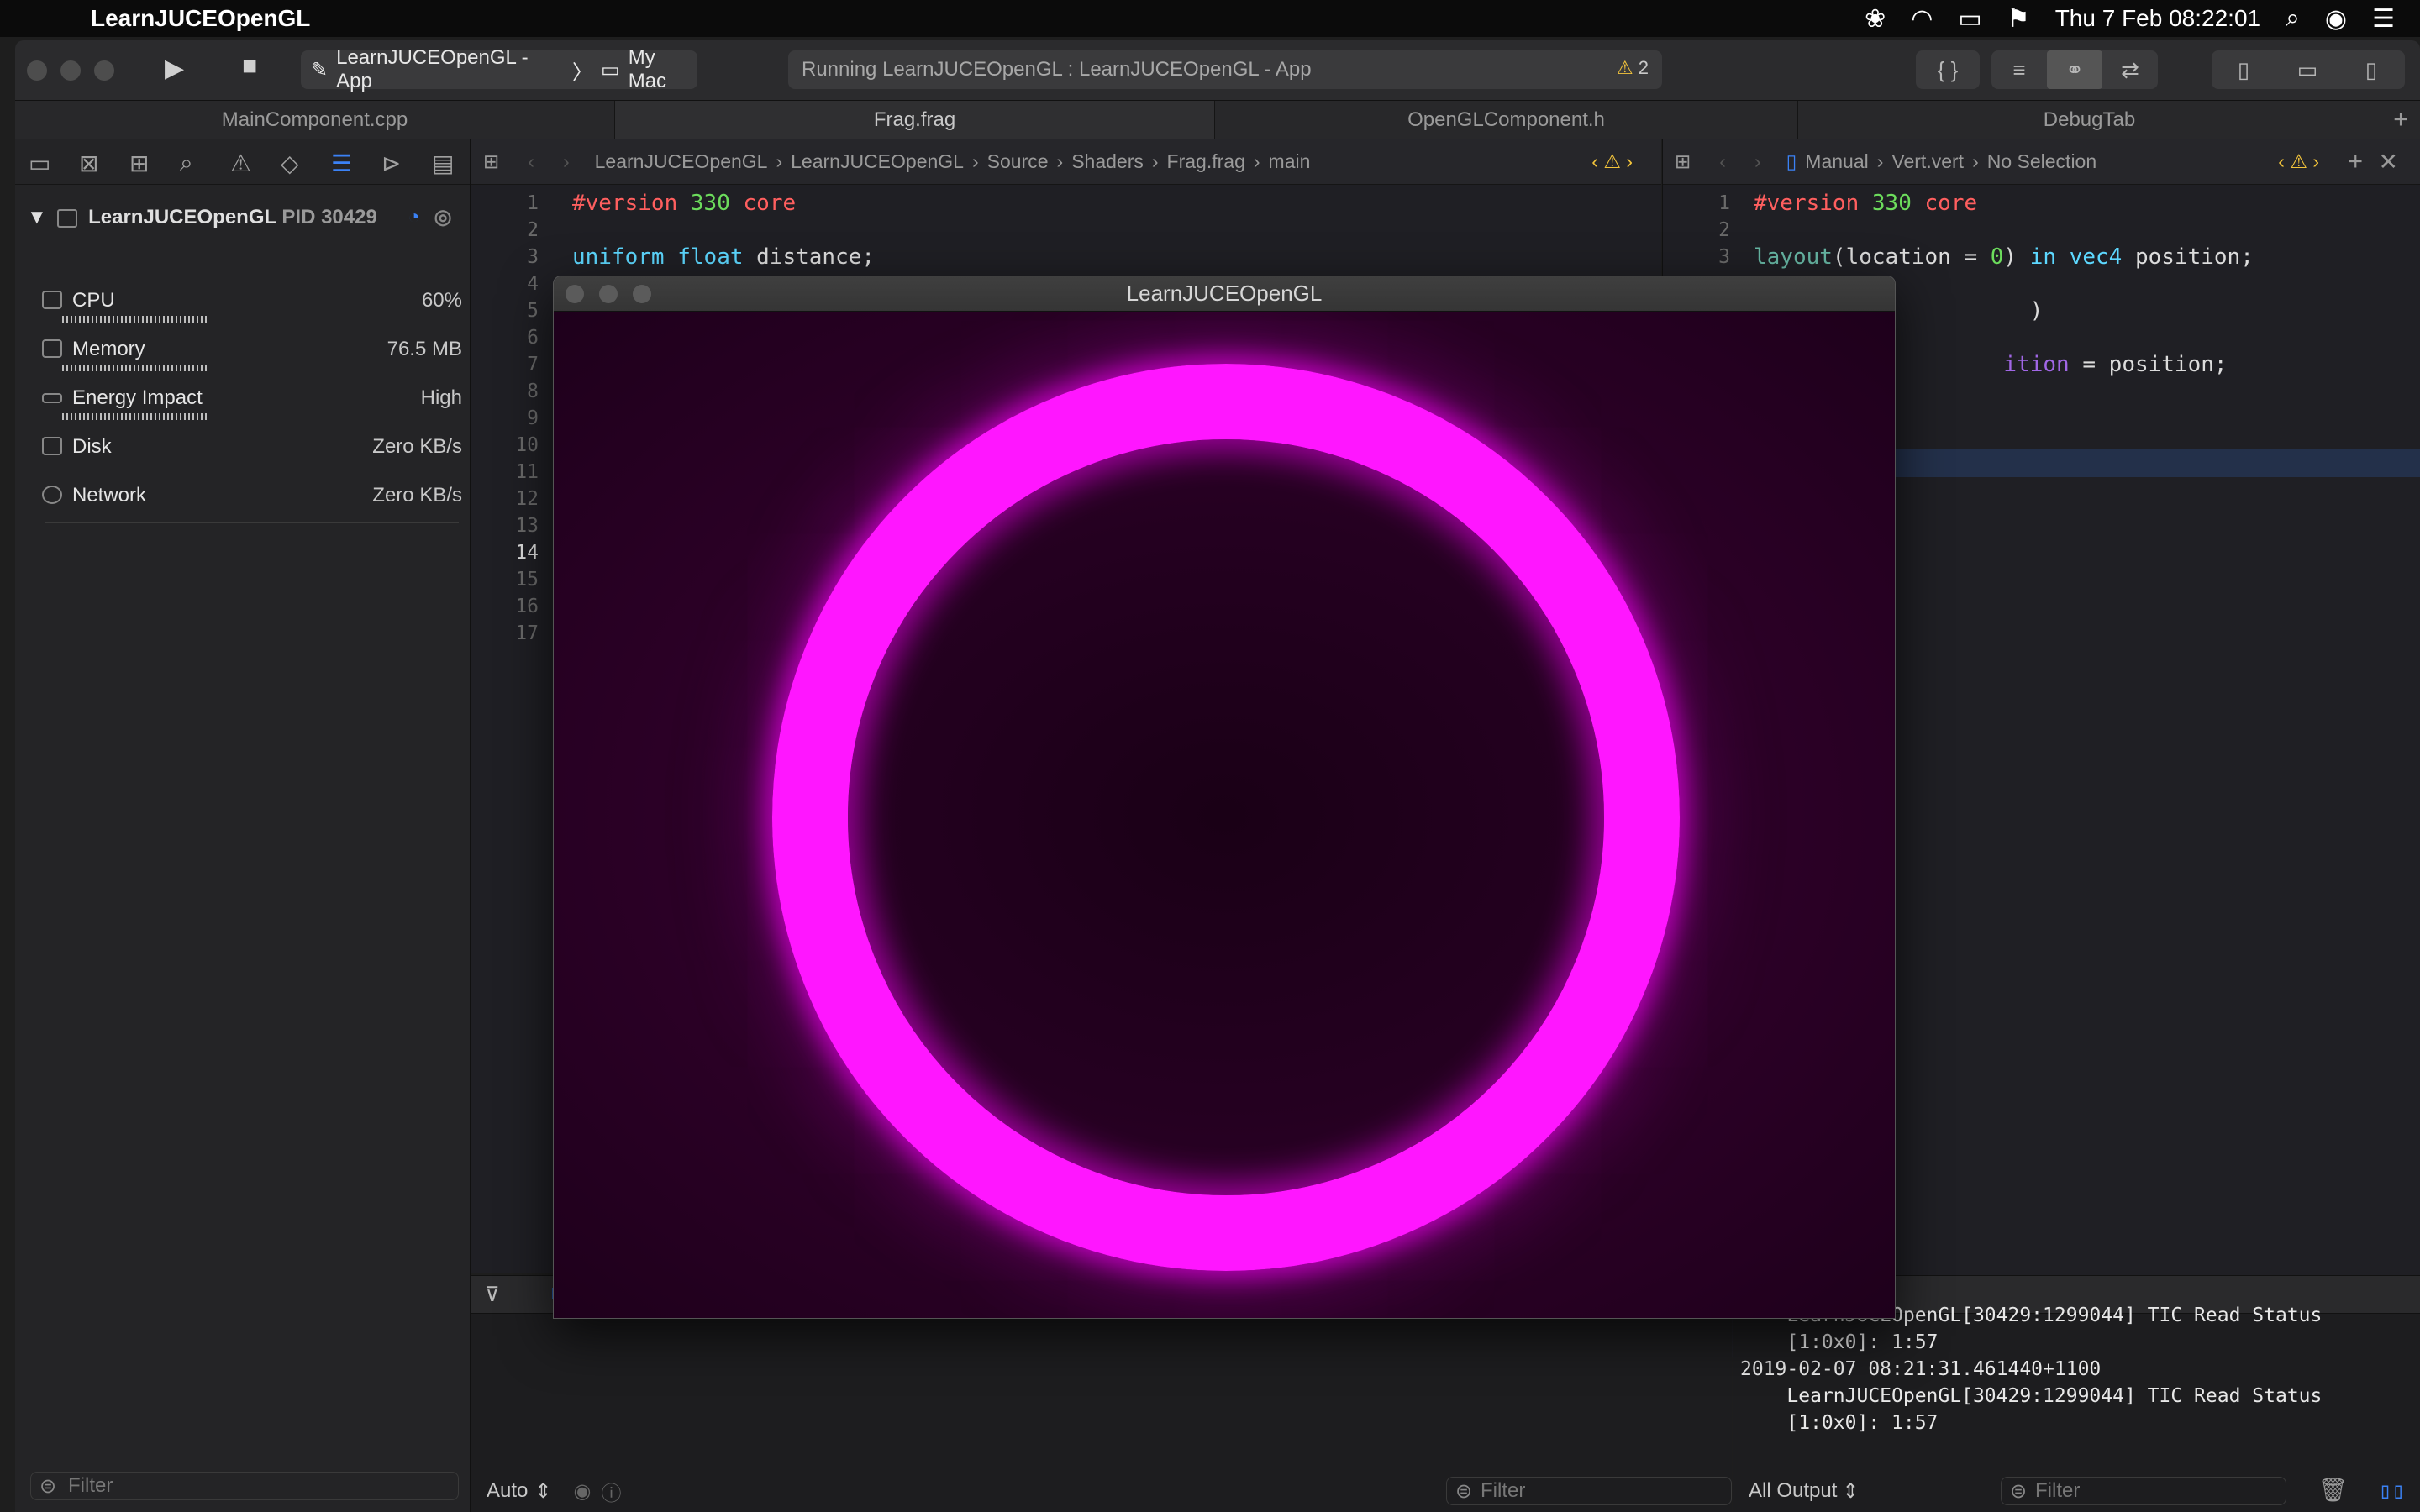 This screenshot has height=1512, width=2420. I want to click on assistant-editor-icon: ⚭, so click(2074, 69).